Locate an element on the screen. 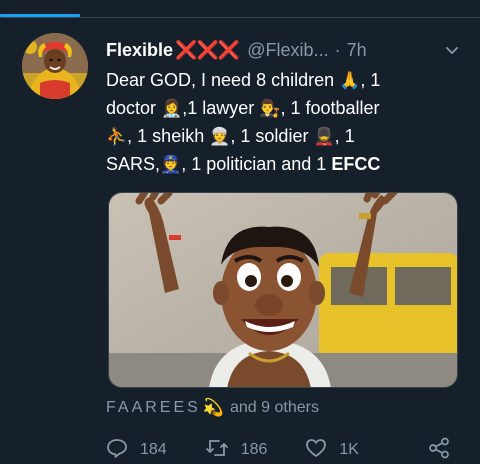 Image resolution: width=480 pixels, height=464 pixels. text-segment: Dear GOD, I need 8 children is located at coordinates (220, 80).